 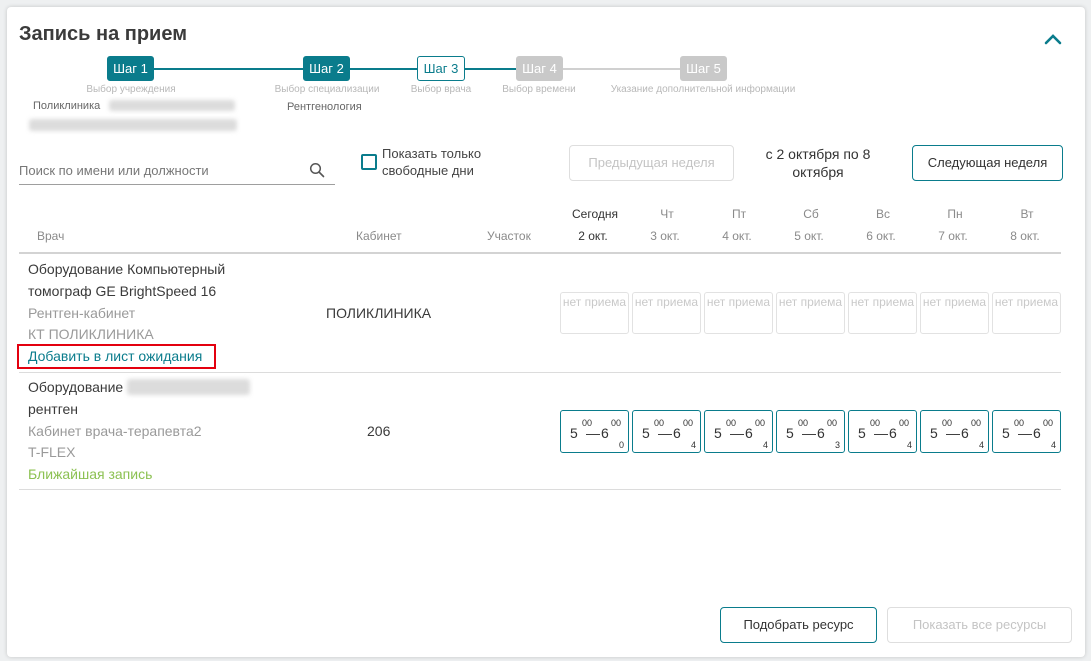 What do you see at coordinates (837, 445) in the screenshot?
I see `slot-count: 3` at bounding box center [837, 445].